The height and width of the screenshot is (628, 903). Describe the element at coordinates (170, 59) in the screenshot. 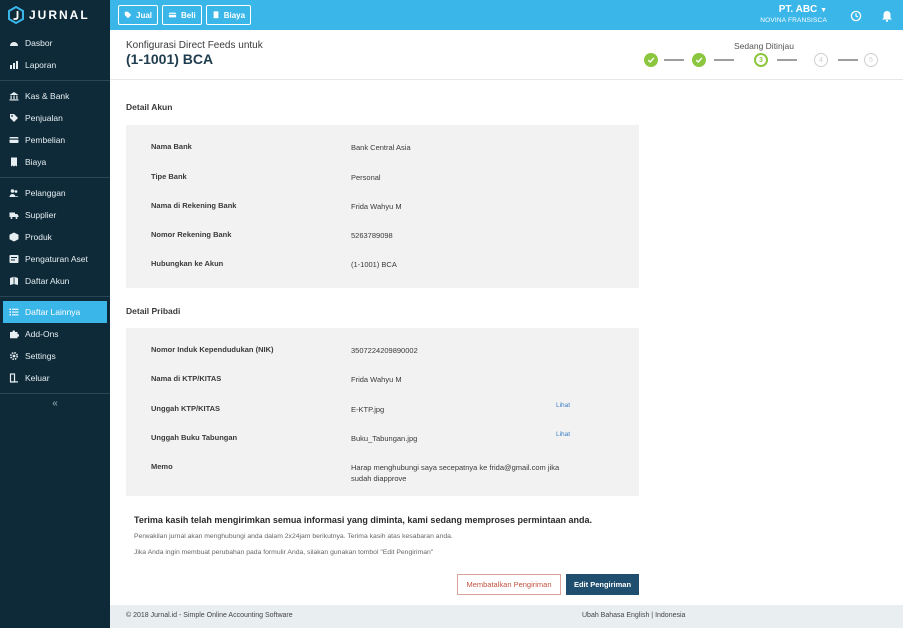

I see `page-title: (1-1001) BCA` at that location.